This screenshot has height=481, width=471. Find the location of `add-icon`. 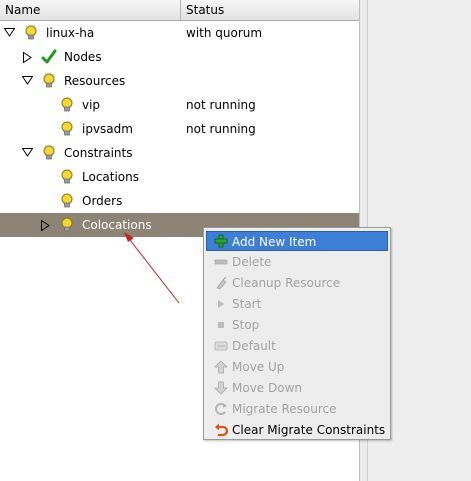

add-icon is located at coordinates (221, 241).